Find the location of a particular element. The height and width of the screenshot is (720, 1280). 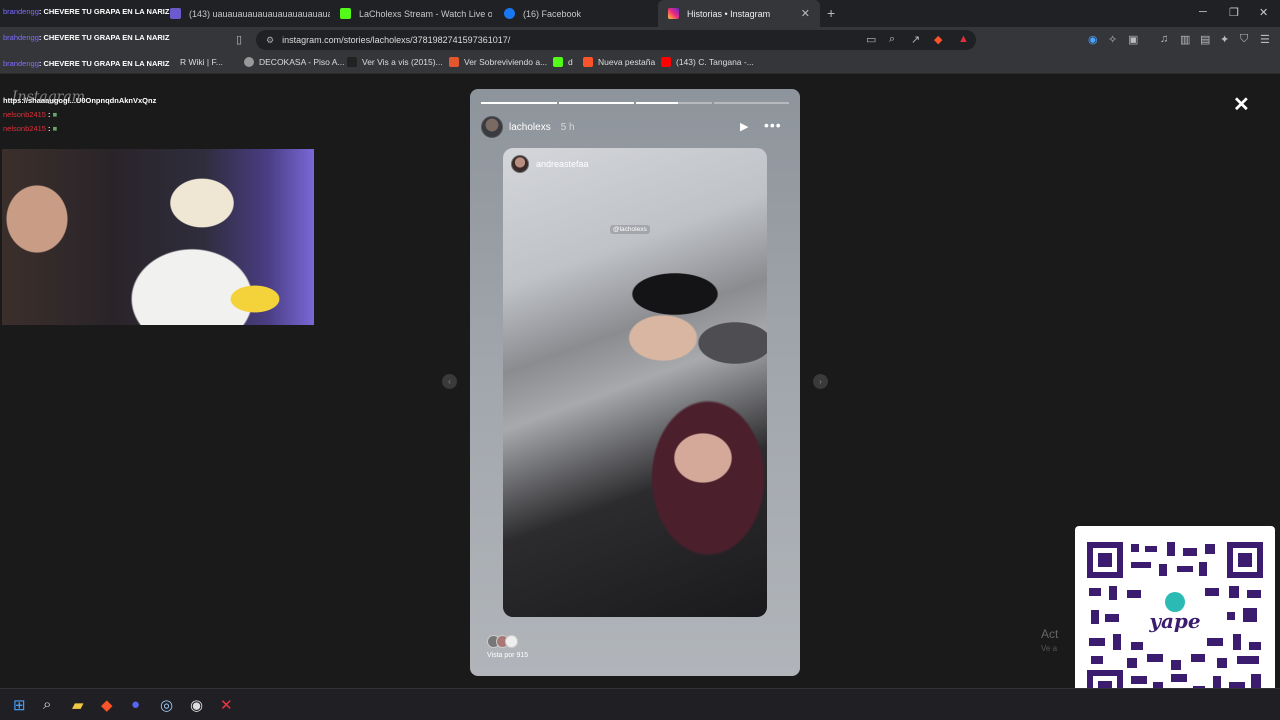

sidebar-icon: ▥ is located at coordinates (1185, 39).